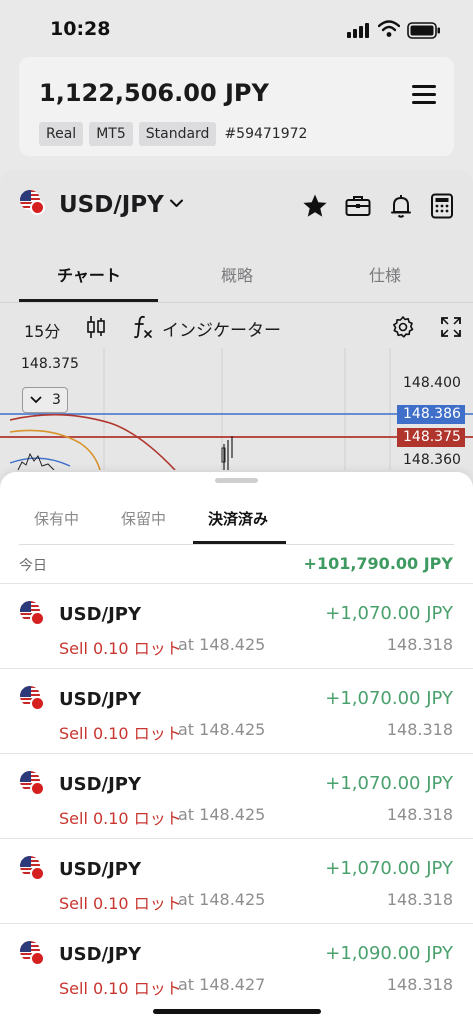  Describe the element at coordinates (111, 134) in the screenshot. I see `platform-badge: MT5` at that location.